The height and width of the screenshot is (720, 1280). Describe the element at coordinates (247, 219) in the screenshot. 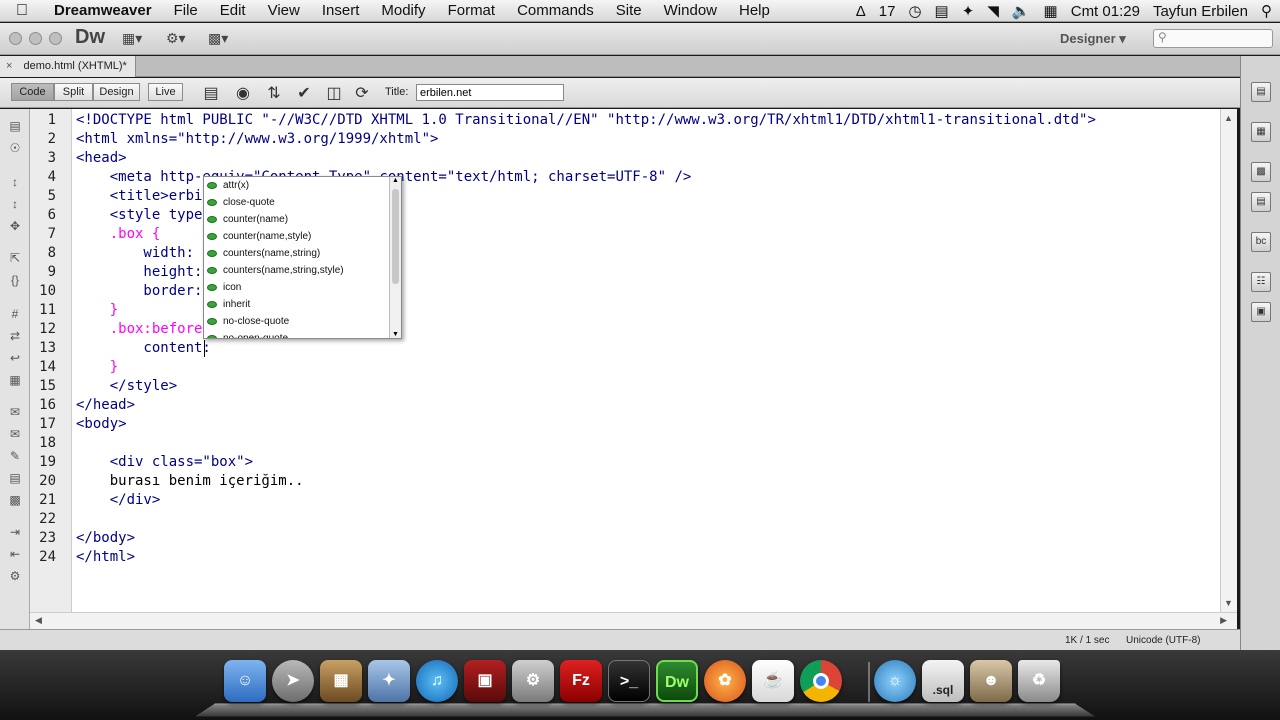

I see `code-hint-item: counter(name)` at that location.